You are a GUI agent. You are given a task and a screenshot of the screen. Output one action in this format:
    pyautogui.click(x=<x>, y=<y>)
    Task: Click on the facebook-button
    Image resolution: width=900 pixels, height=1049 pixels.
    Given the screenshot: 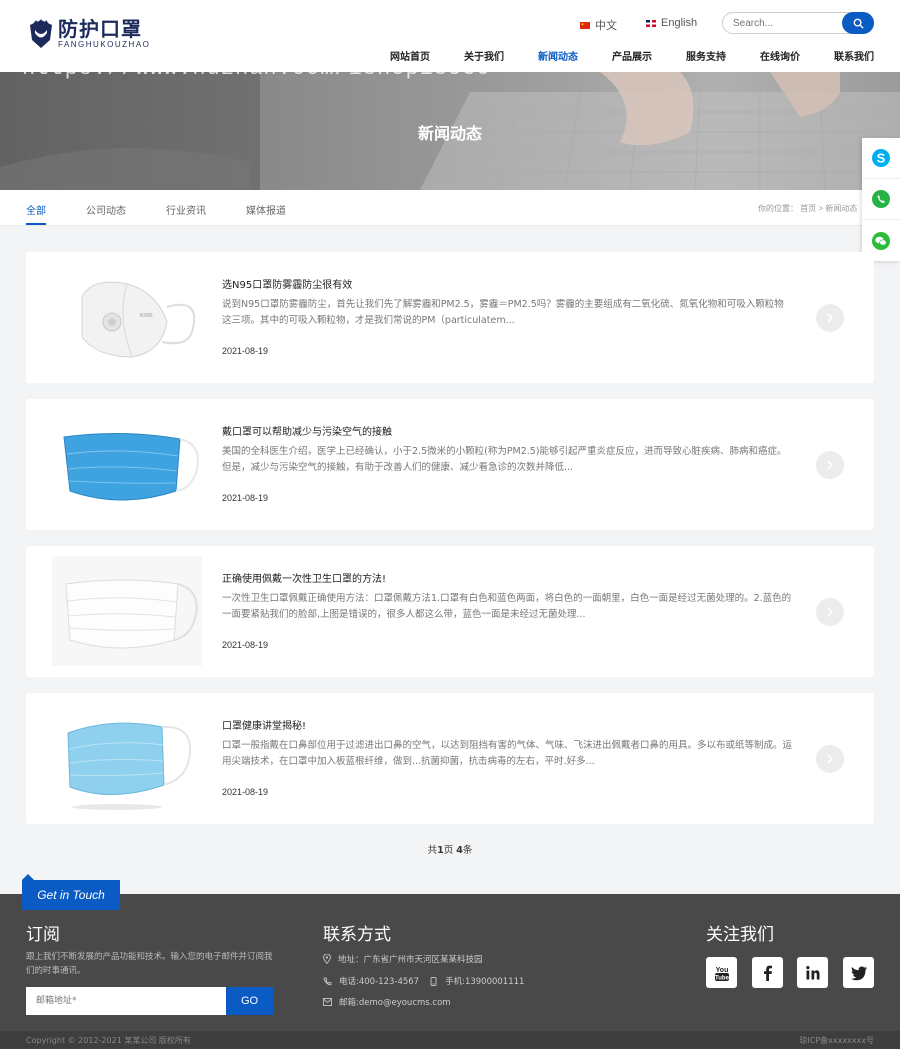 What is the action you would take?
    pyautogui.click(x=767, y=972)
    